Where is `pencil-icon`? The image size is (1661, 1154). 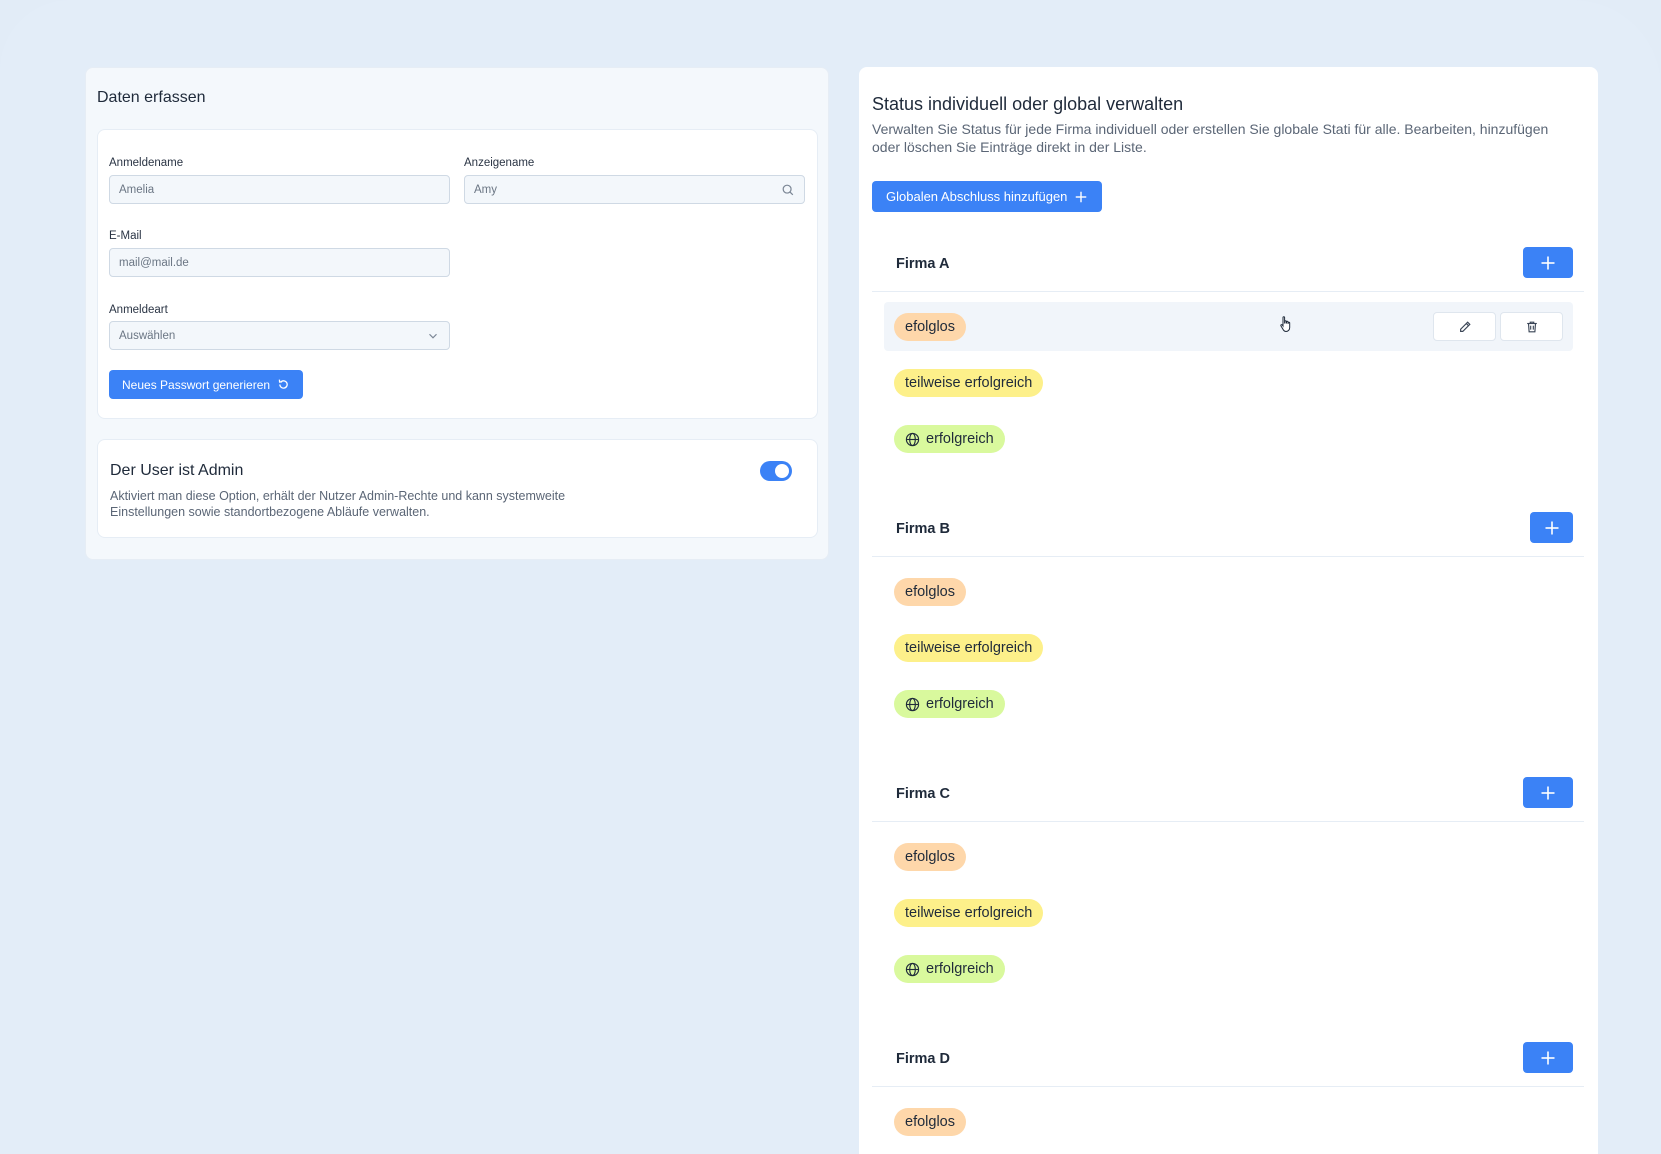 pencil-icon is located at coordinates (1465, 326).